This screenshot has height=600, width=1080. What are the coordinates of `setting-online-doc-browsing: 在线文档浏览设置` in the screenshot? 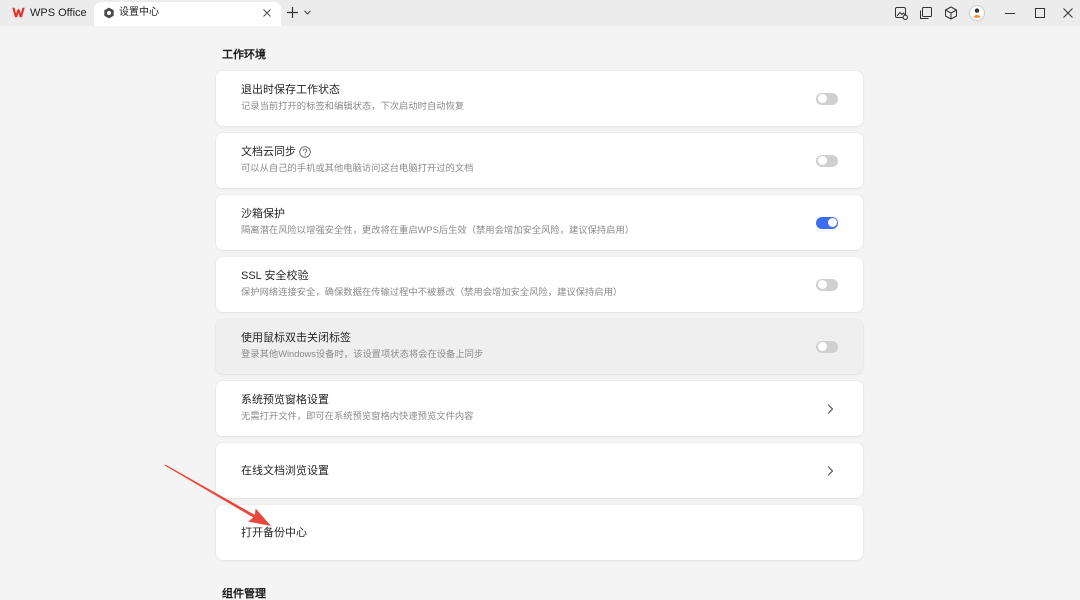 It's located at (539, 470).